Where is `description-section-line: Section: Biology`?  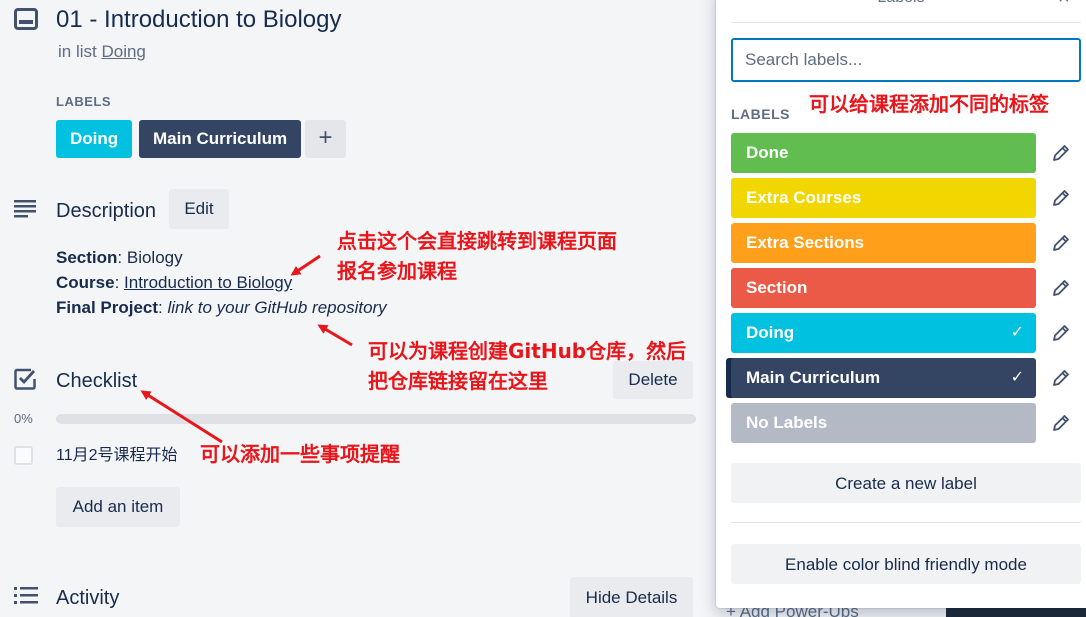 description-section-line: Section: Biology is located at coordinates (119, 258).